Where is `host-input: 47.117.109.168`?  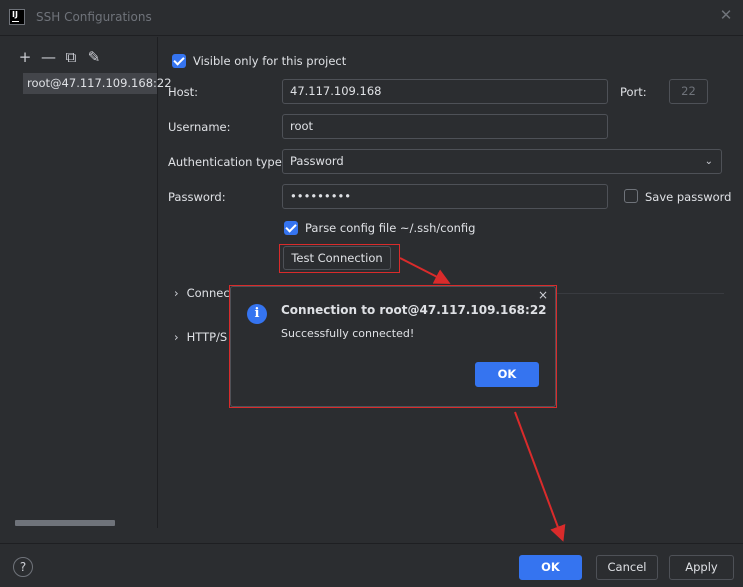 host-input: 47.117.109.168 is located at coordinates (445, 91).